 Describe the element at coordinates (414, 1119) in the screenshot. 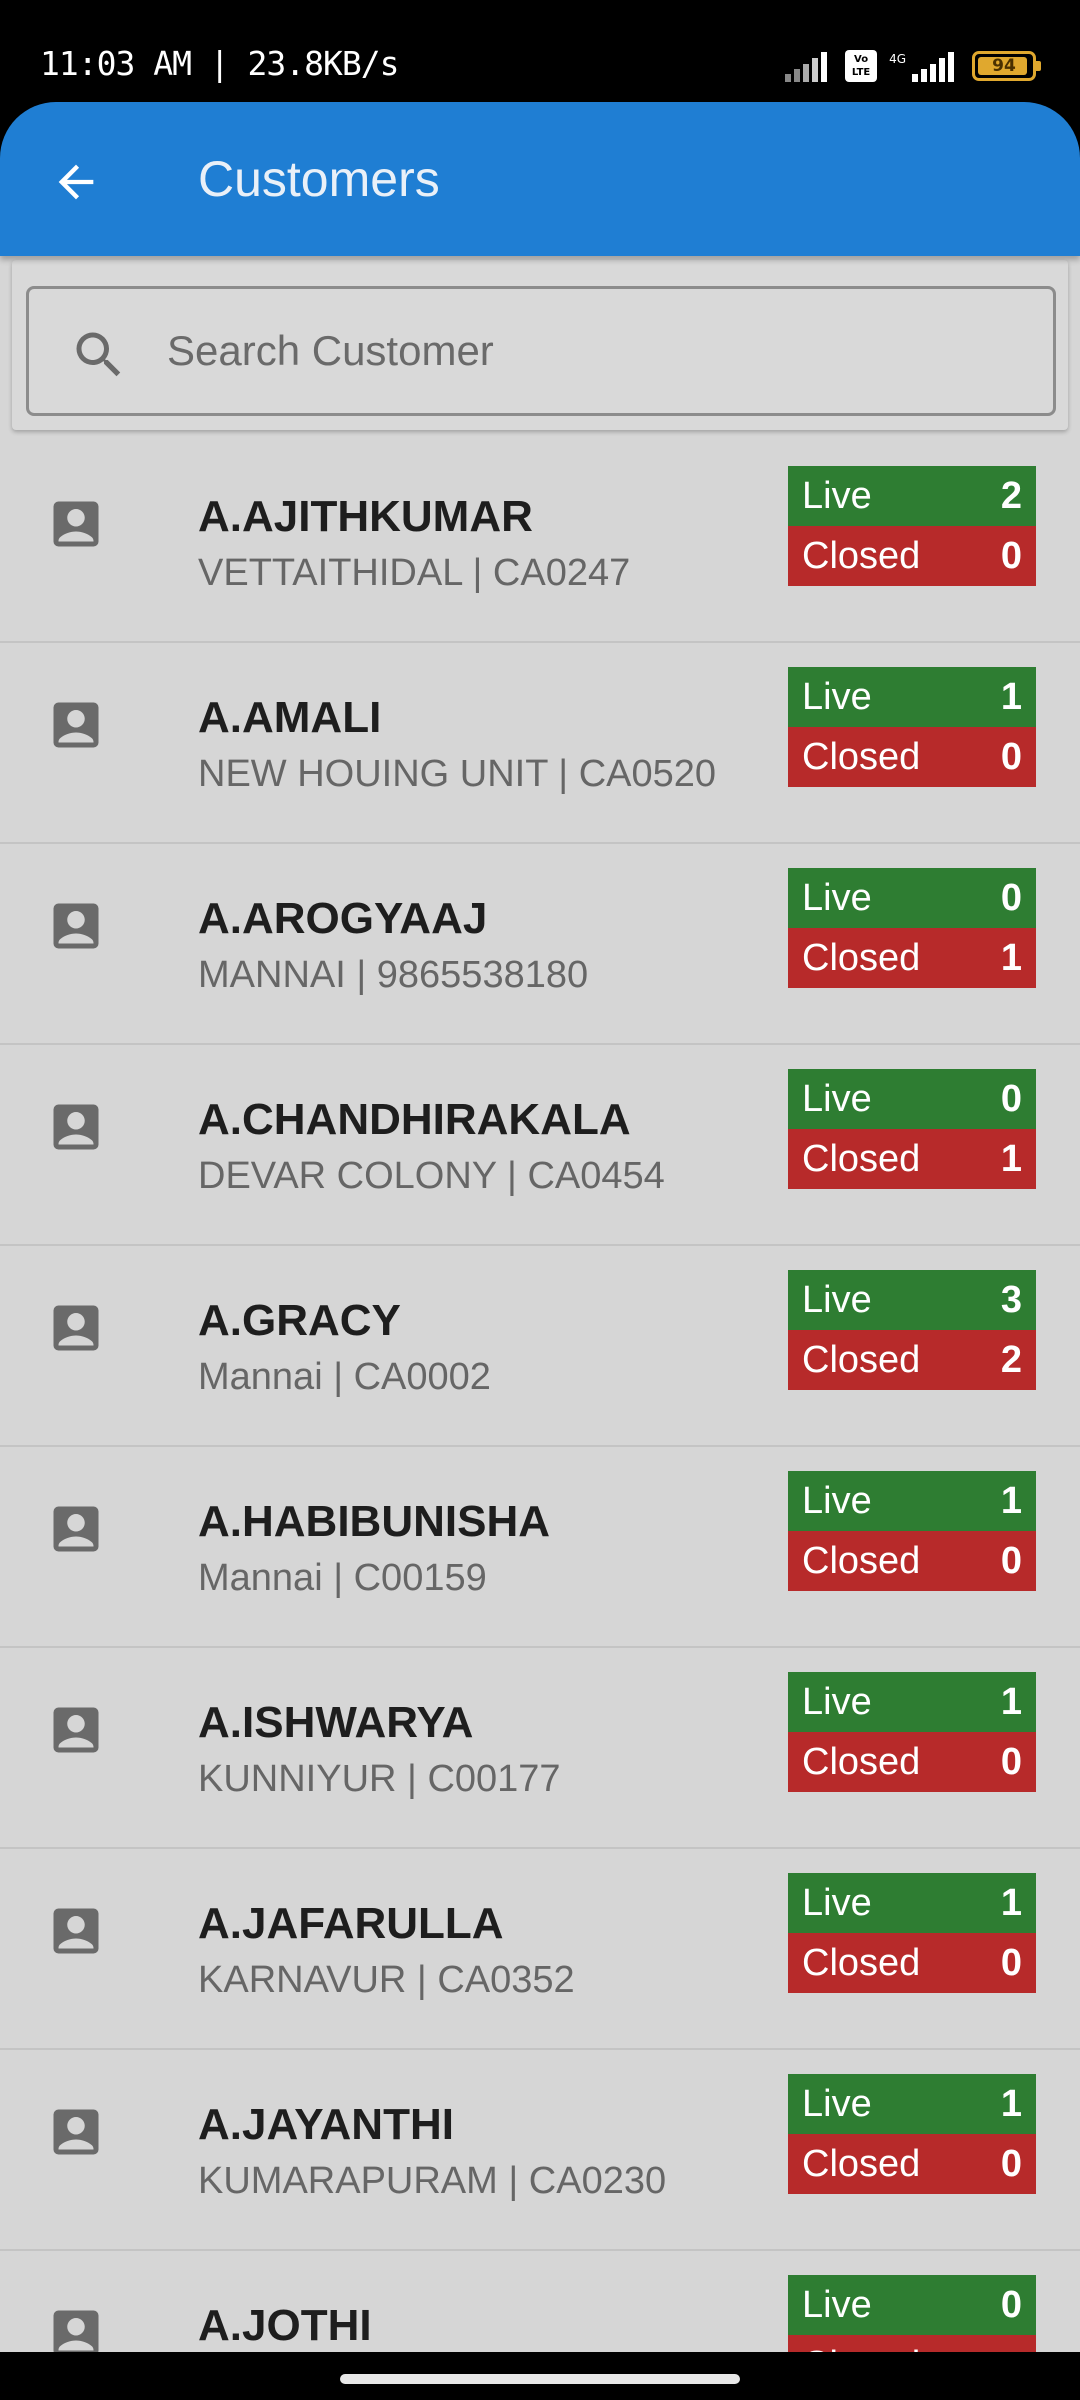

I see `customer-name: A.CHANDHIRAKALA` at that location.